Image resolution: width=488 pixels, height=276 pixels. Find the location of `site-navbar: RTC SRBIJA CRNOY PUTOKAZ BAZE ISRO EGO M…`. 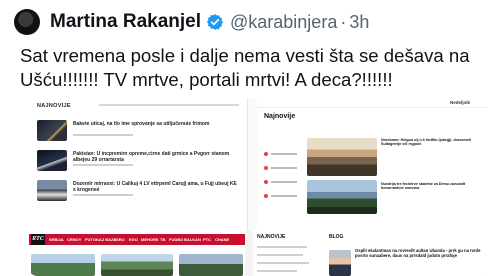

site-navbar: RTC SRBIJA CRNOY PUTOKAZ BAZE ISRO EGO M… is located at coordinates (137, 239).